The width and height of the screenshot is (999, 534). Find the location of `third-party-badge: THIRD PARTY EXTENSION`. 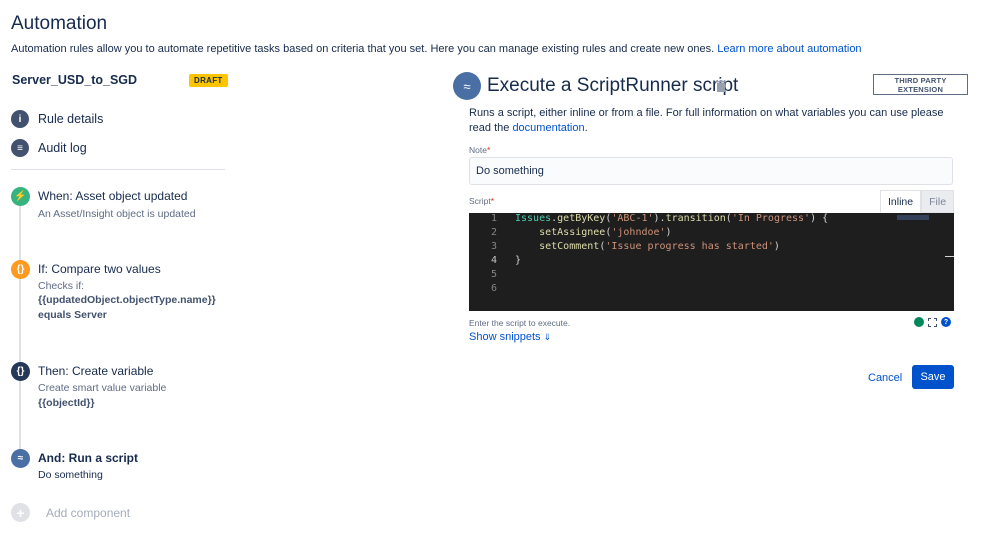

third-party-badge: THIRD PARTY EXTENSION is located at coordinates (920, 84).